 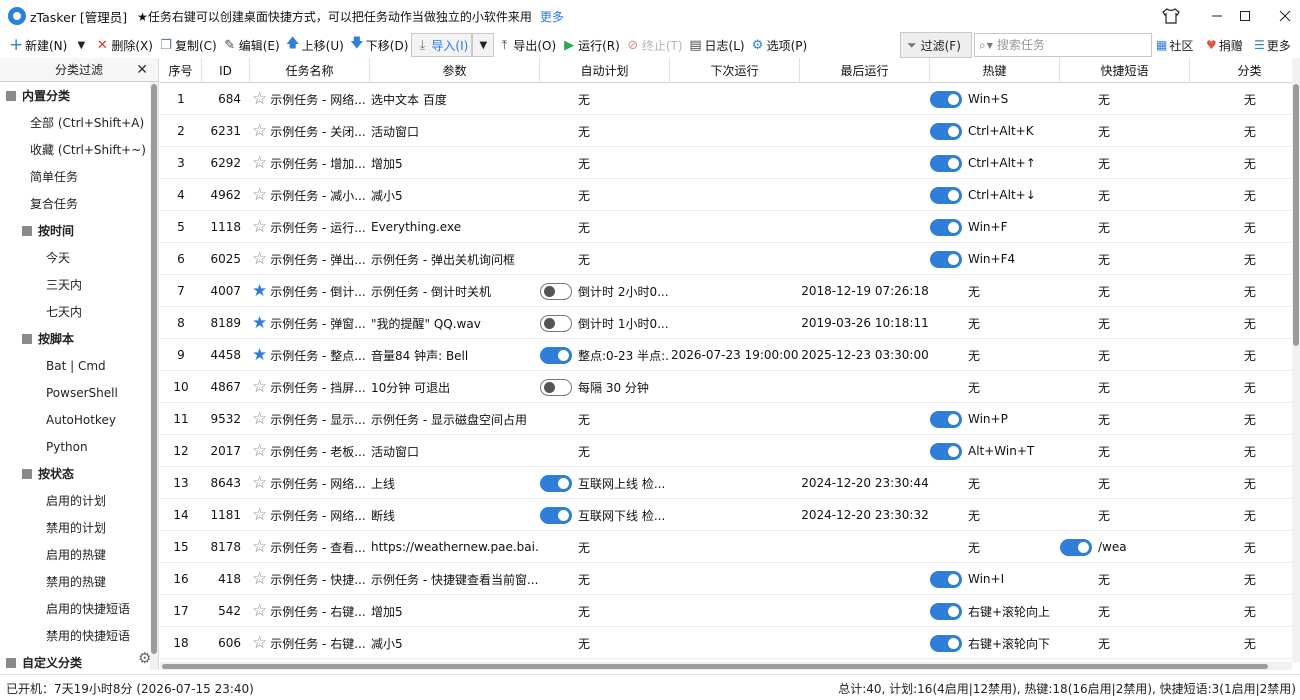 What do you see at coordinates (1071, 45) in the screenshot?
I see `search-input` at bounding box center [1071, 45].